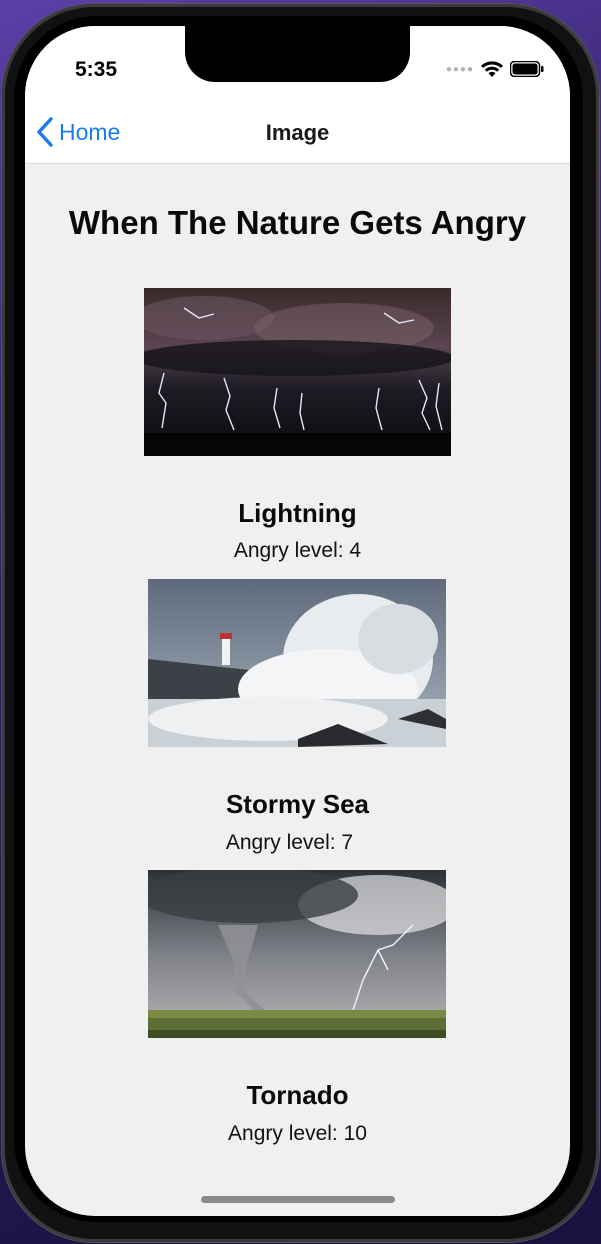 The width and height of the screenshot is (601, 1244). I want to click on status-time: 5:35, so click(96, 69).